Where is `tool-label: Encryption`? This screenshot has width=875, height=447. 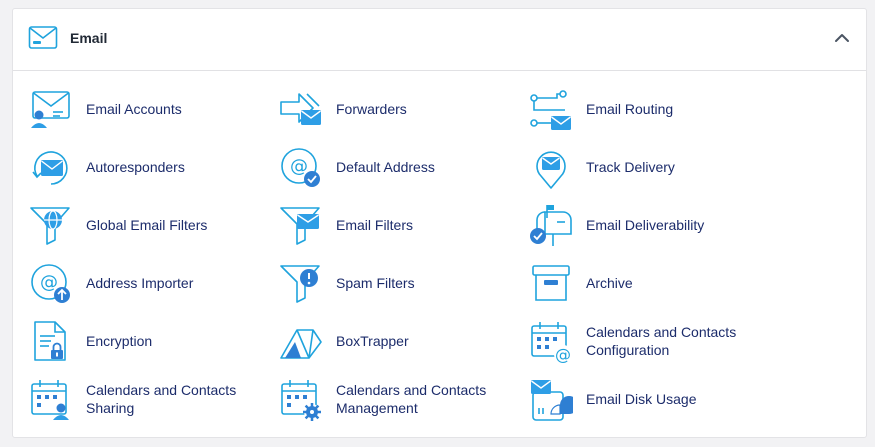
tool-label: Encryption is located at coordinates (119, 341).